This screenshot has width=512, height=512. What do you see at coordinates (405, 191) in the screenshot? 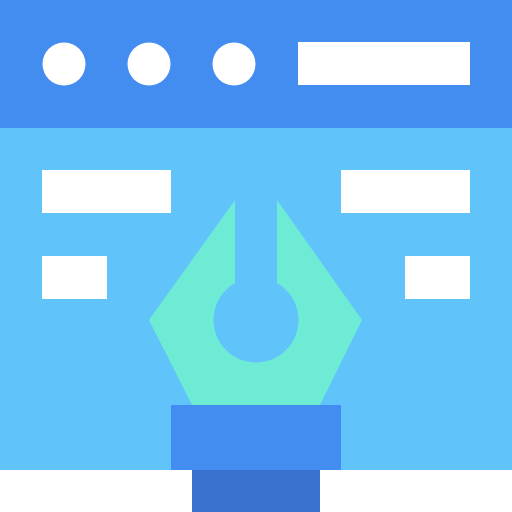
I see `text-bar-right-long` at bounding box center [405, 191].